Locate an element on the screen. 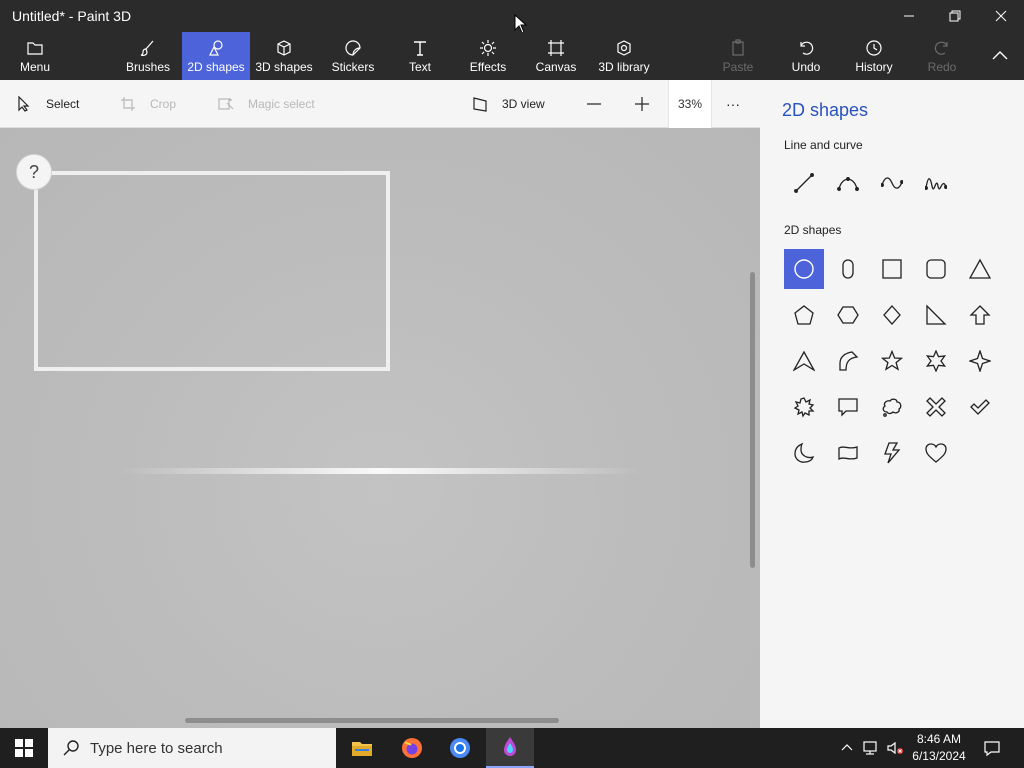 The image size is (1024, 768). drawn-rectangle is located at coordinates (212, 271).